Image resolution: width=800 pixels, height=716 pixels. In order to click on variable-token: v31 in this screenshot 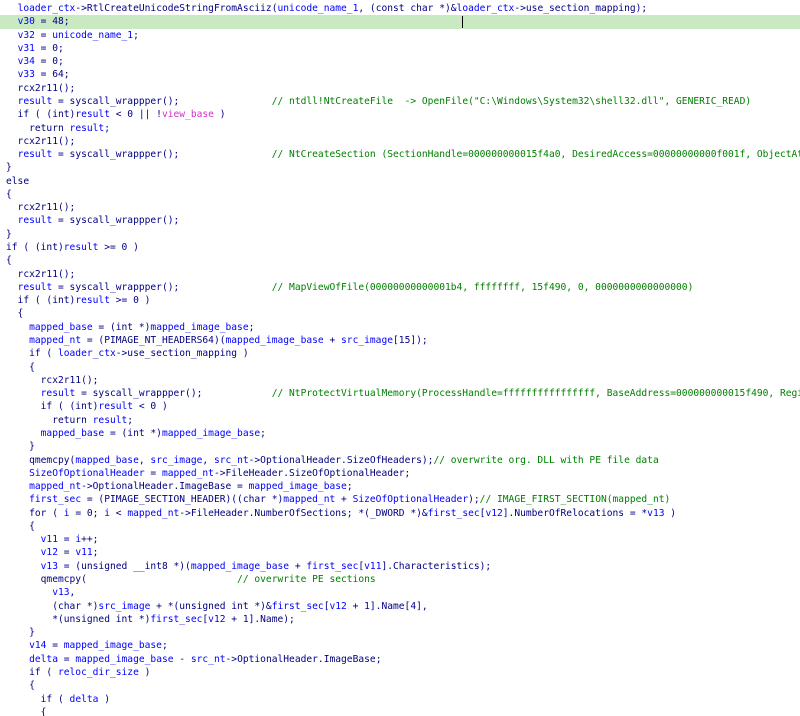, I will do `click(26, 48)`.